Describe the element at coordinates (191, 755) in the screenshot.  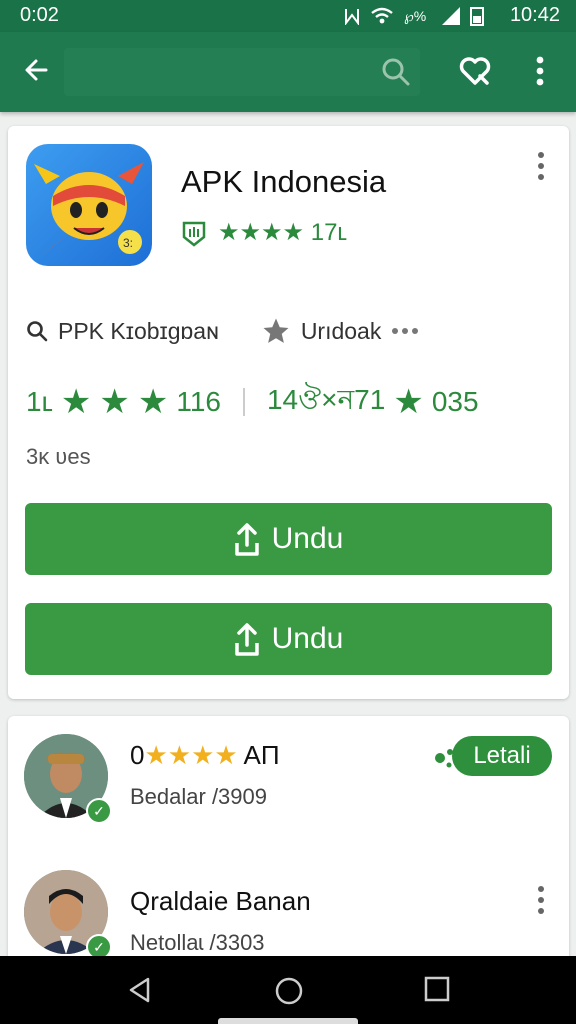
I see `review-stars: ★★★★` at that location.